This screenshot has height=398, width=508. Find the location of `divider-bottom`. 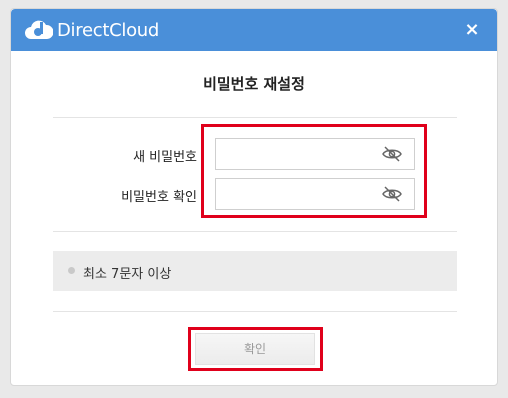

divider-bottom is located at coordinates (255, 311).